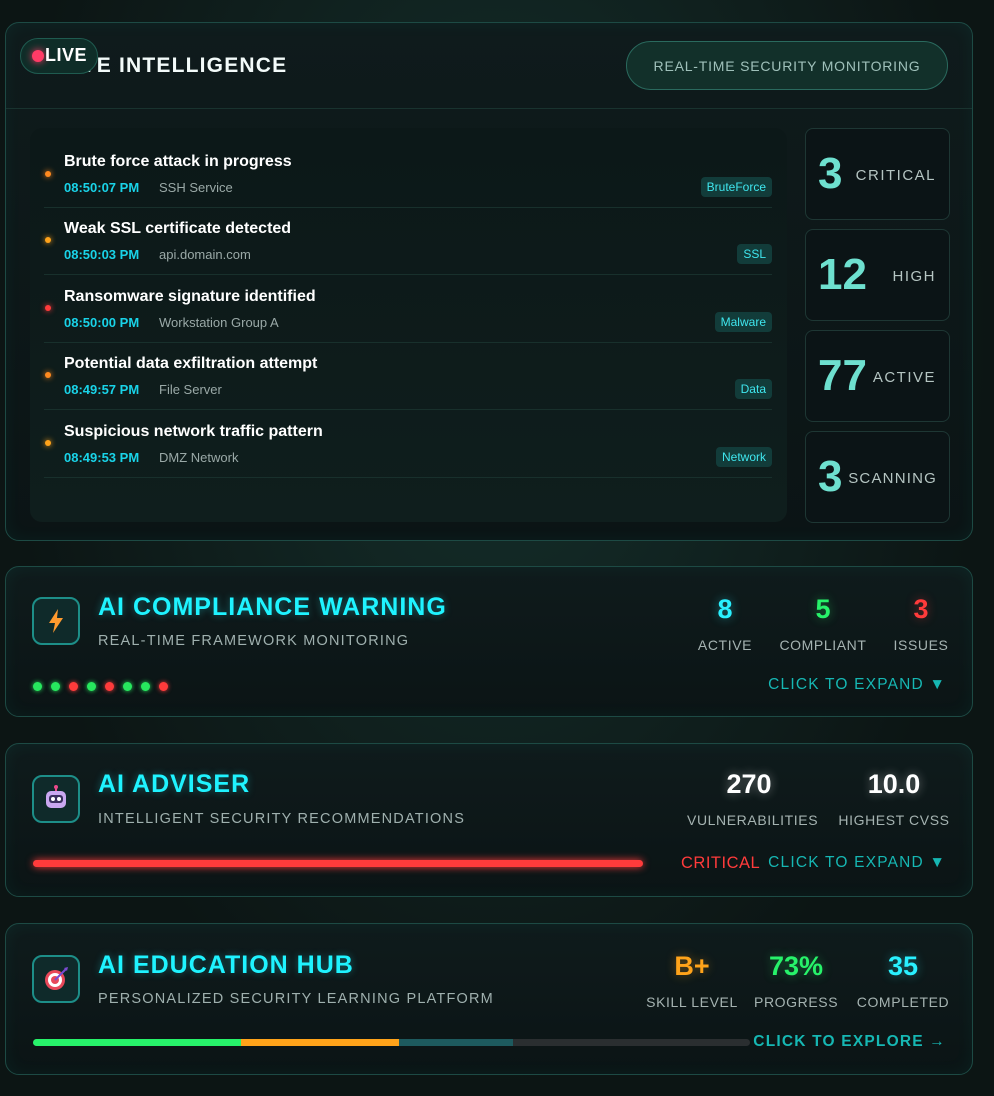  Describe the element at coordinates (199, 457) in the screenshot. I see `feed-item-source: DMZ Network` at that location.